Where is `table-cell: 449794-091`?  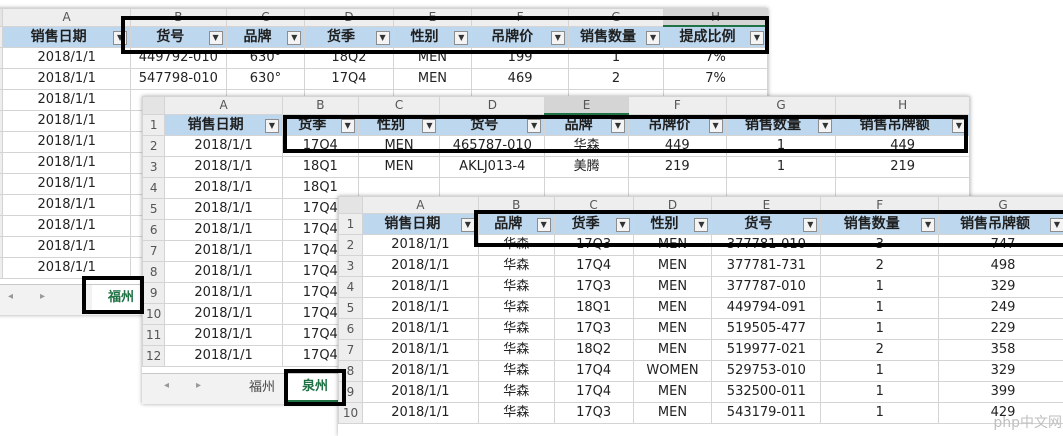 table-cell: 449794-091 is located at coordinates (766, 308).